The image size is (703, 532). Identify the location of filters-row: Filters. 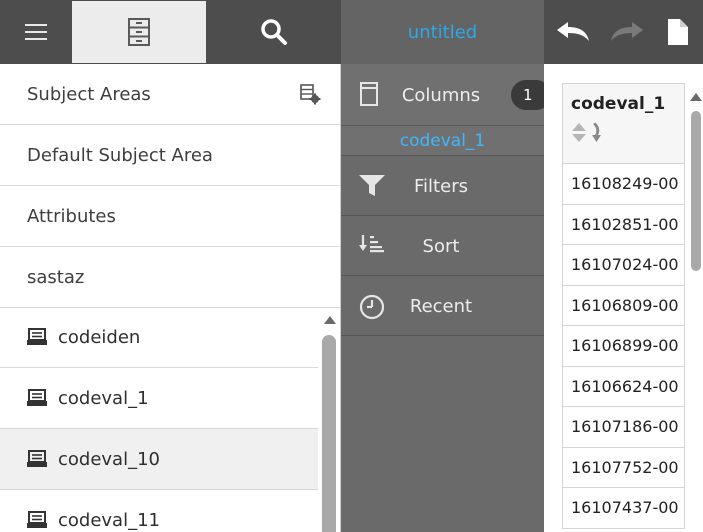
(442, 186).